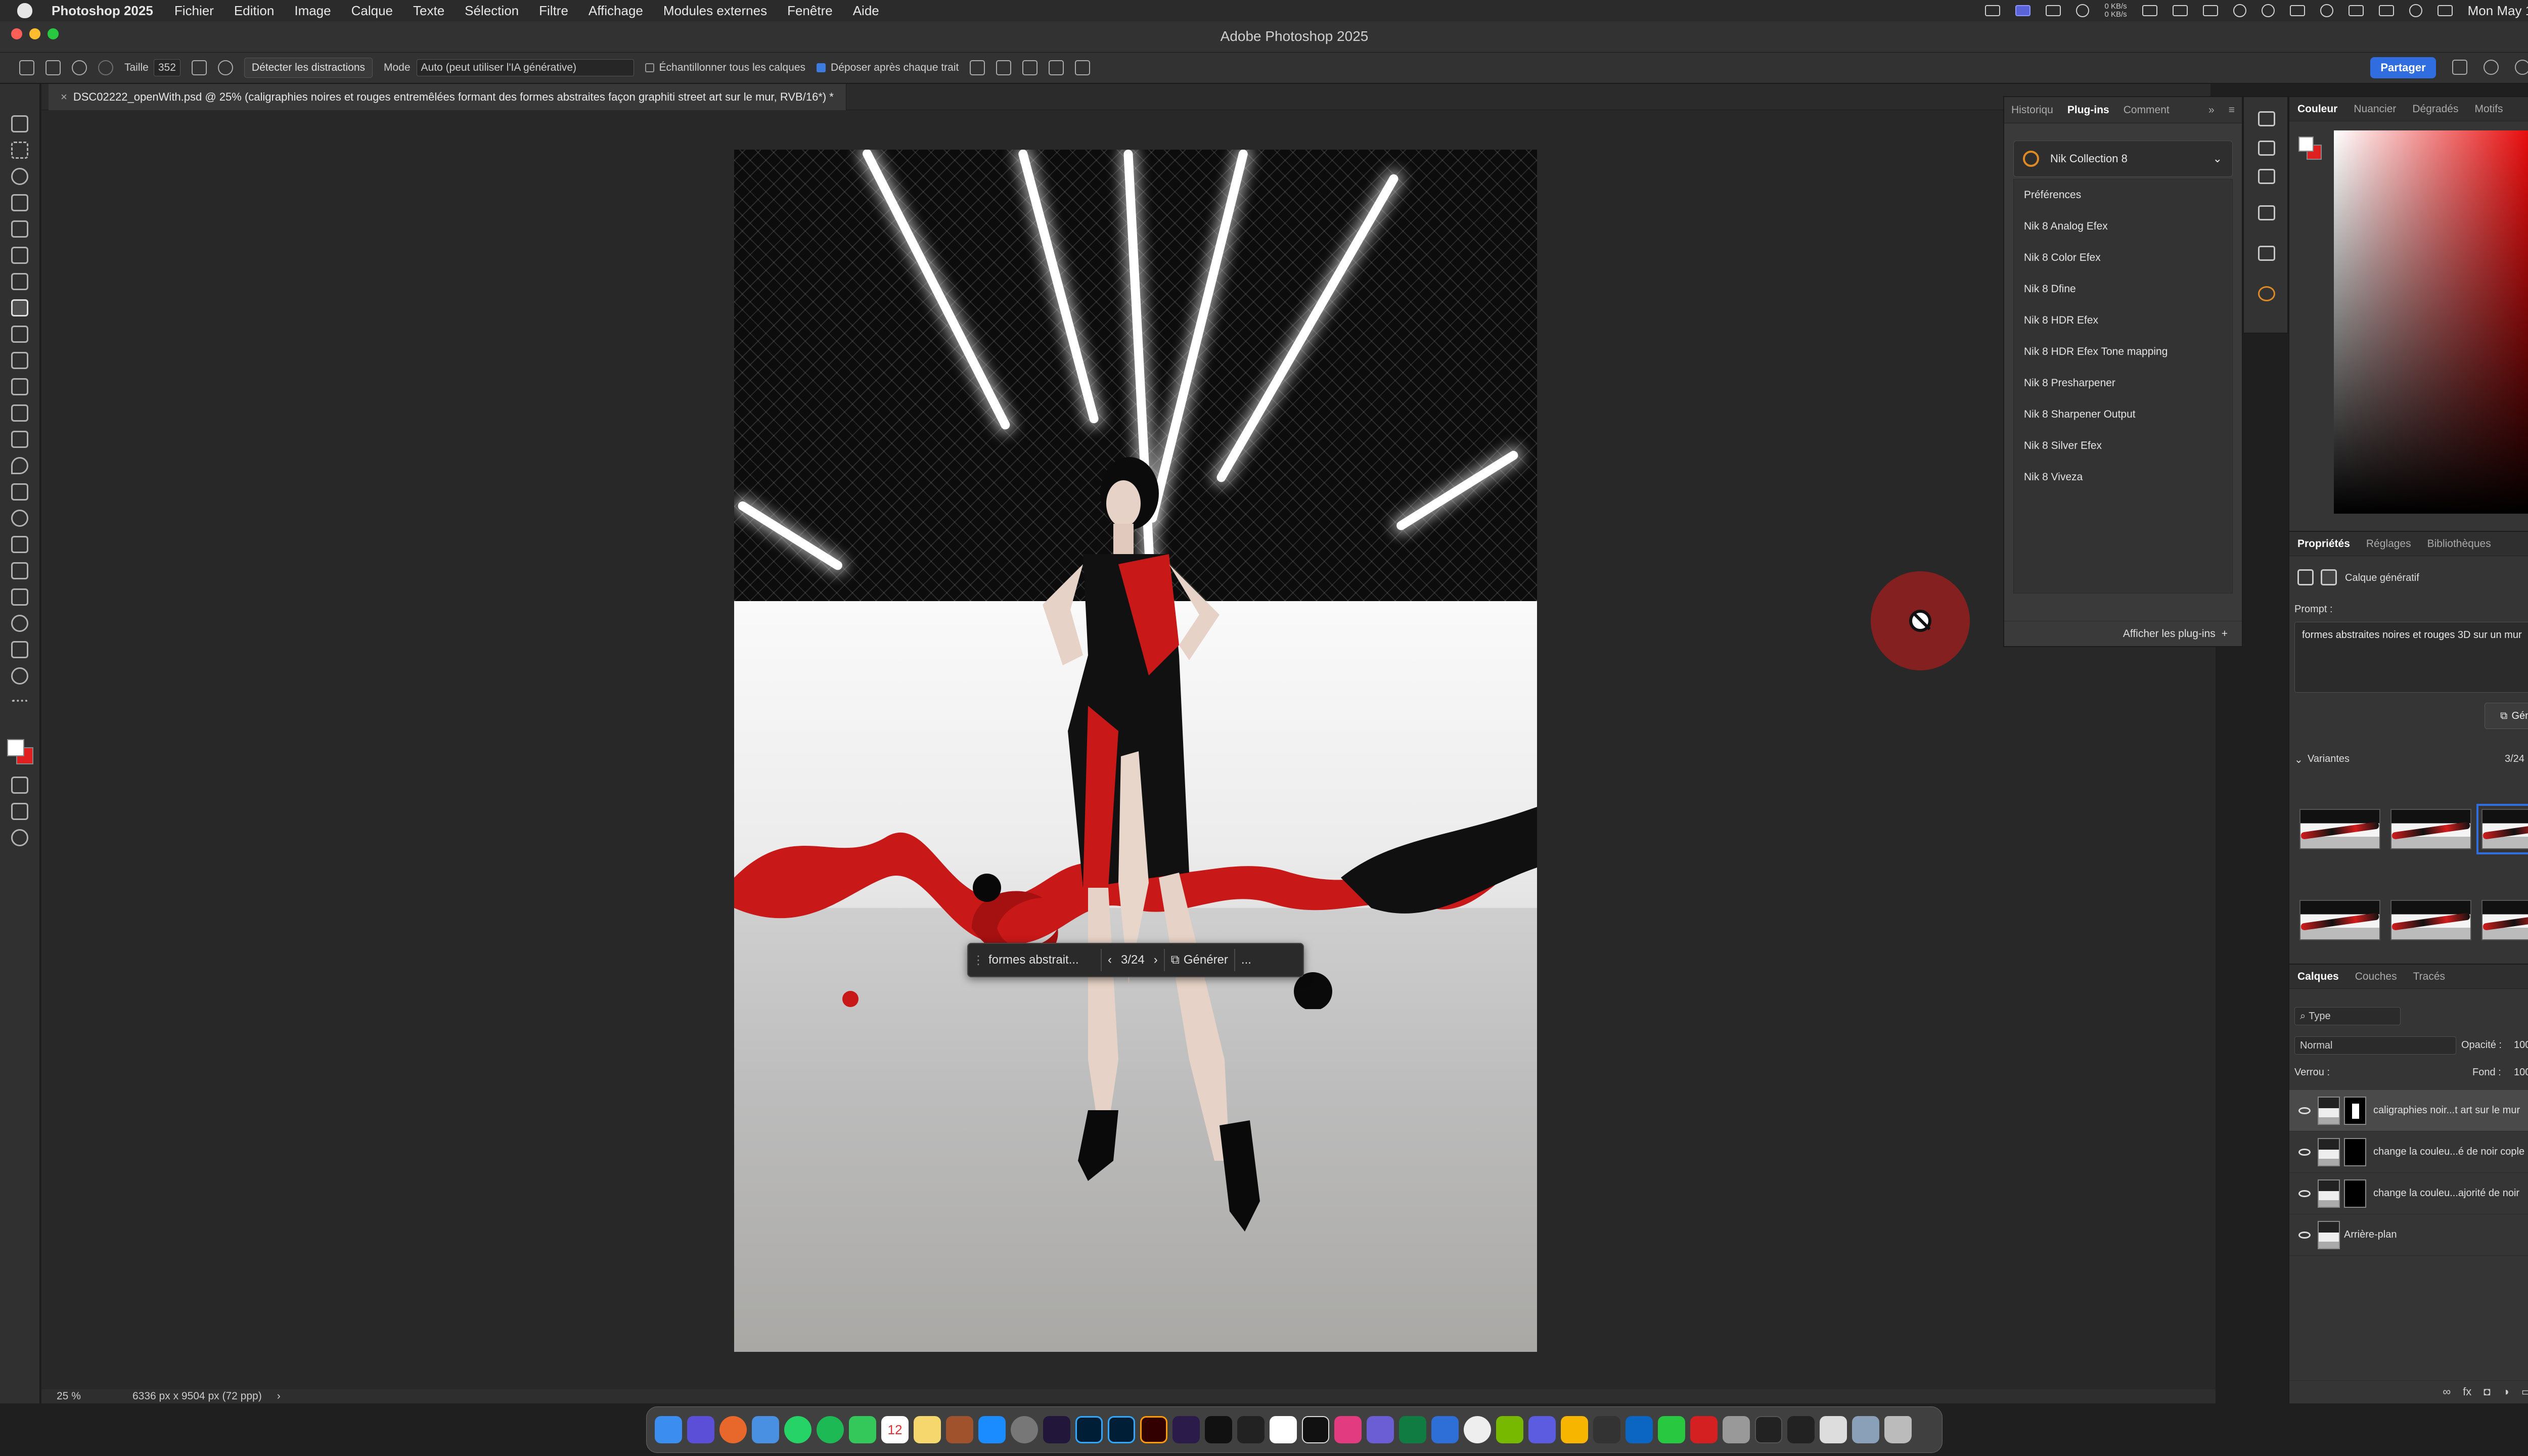 The image size is (2528, 1456). Describe the element at coordinates (2409, 1235) in the screenshot. I see `layer-row: Arrière-plan ⊡` at that location.